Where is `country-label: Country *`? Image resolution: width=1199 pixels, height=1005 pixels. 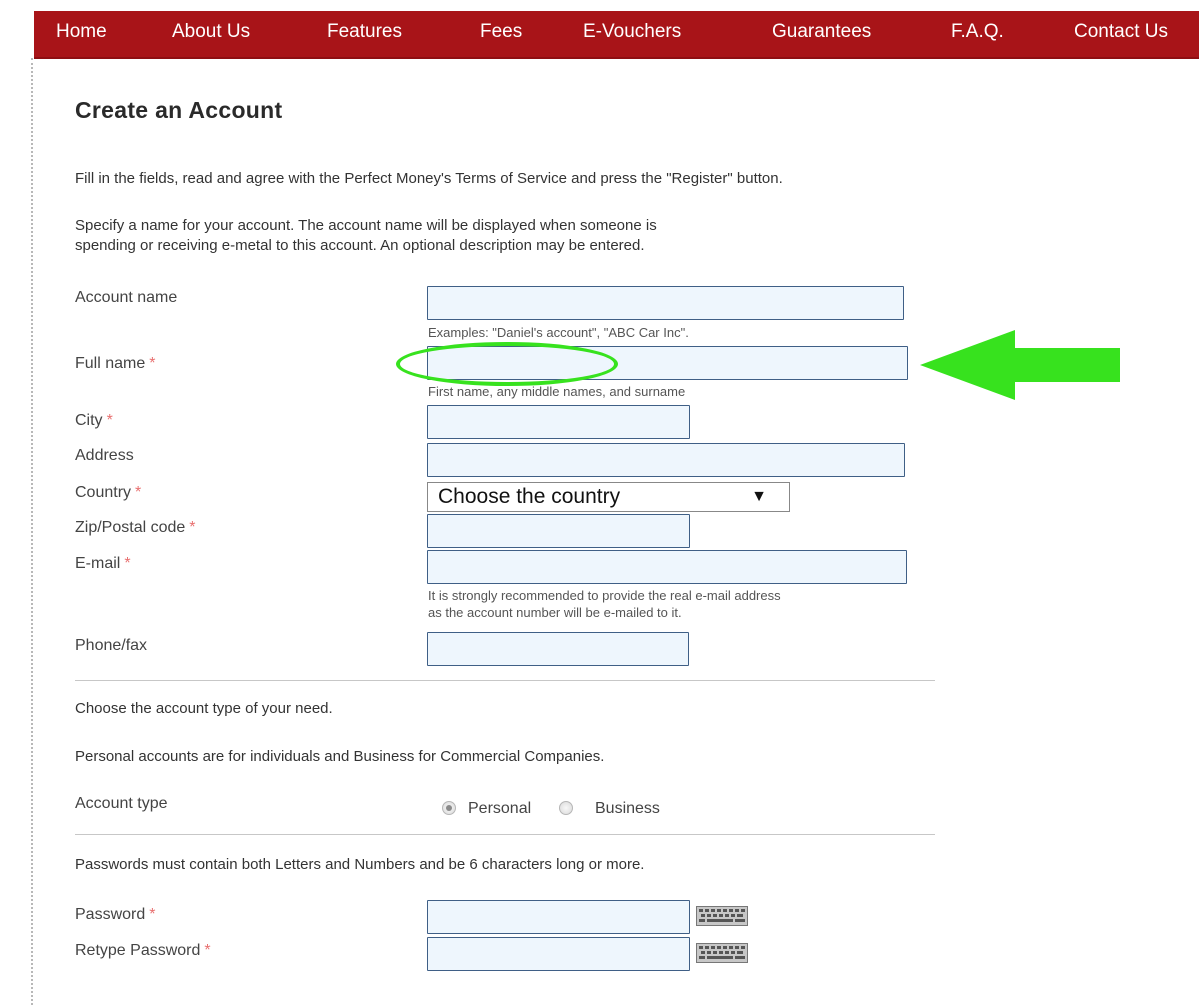
country-label: Country * is located at coordinates (108, 493).